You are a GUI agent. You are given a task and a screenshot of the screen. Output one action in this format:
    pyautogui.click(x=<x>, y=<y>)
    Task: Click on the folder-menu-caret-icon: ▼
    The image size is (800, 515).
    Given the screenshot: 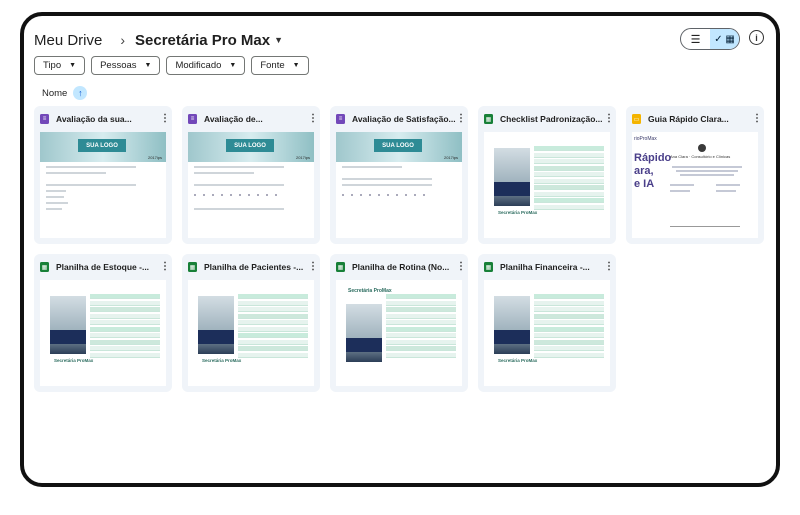 What is the action you would take?
    pyautogui.click(x=278, y=40)
    